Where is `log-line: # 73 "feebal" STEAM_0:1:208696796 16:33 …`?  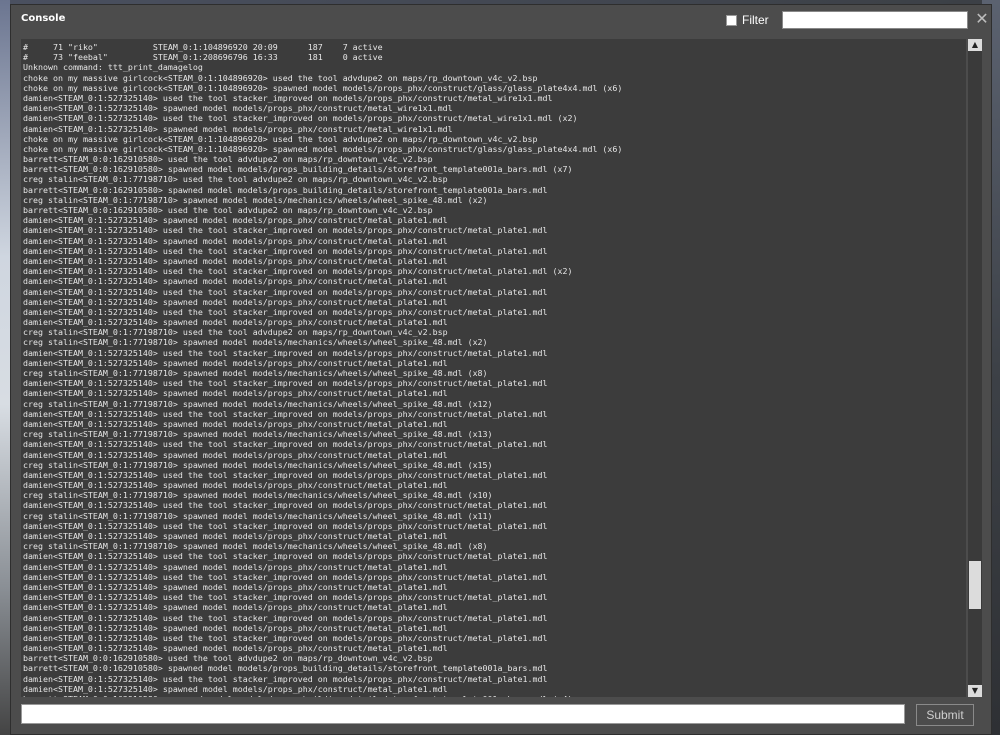
log-line: # 73 "feebal" STEAM_0:1:208696796 16:33 … is located at coordinates (203, 57).